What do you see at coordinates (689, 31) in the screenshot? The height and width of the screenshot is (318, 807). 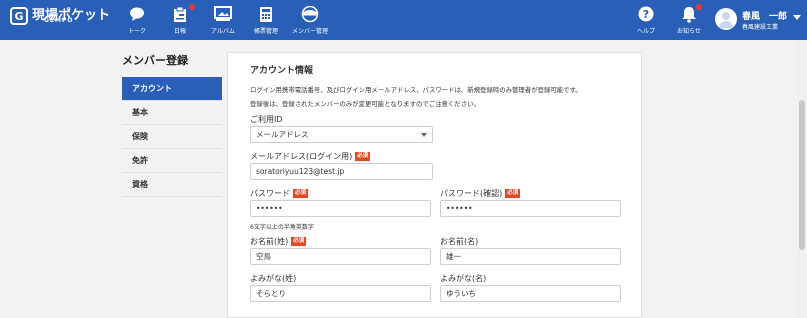 I see `nav-notices-label: お知らせ` at bounding box center [689, 31].